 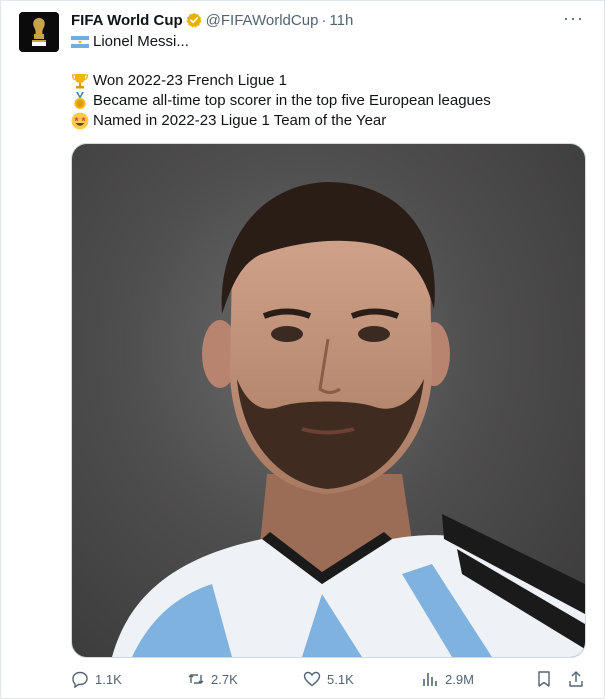 What do you see at coordinates (80, 42) in the screenshot?
I see `argentina-flag-icon` at bounding box center [80, 42].